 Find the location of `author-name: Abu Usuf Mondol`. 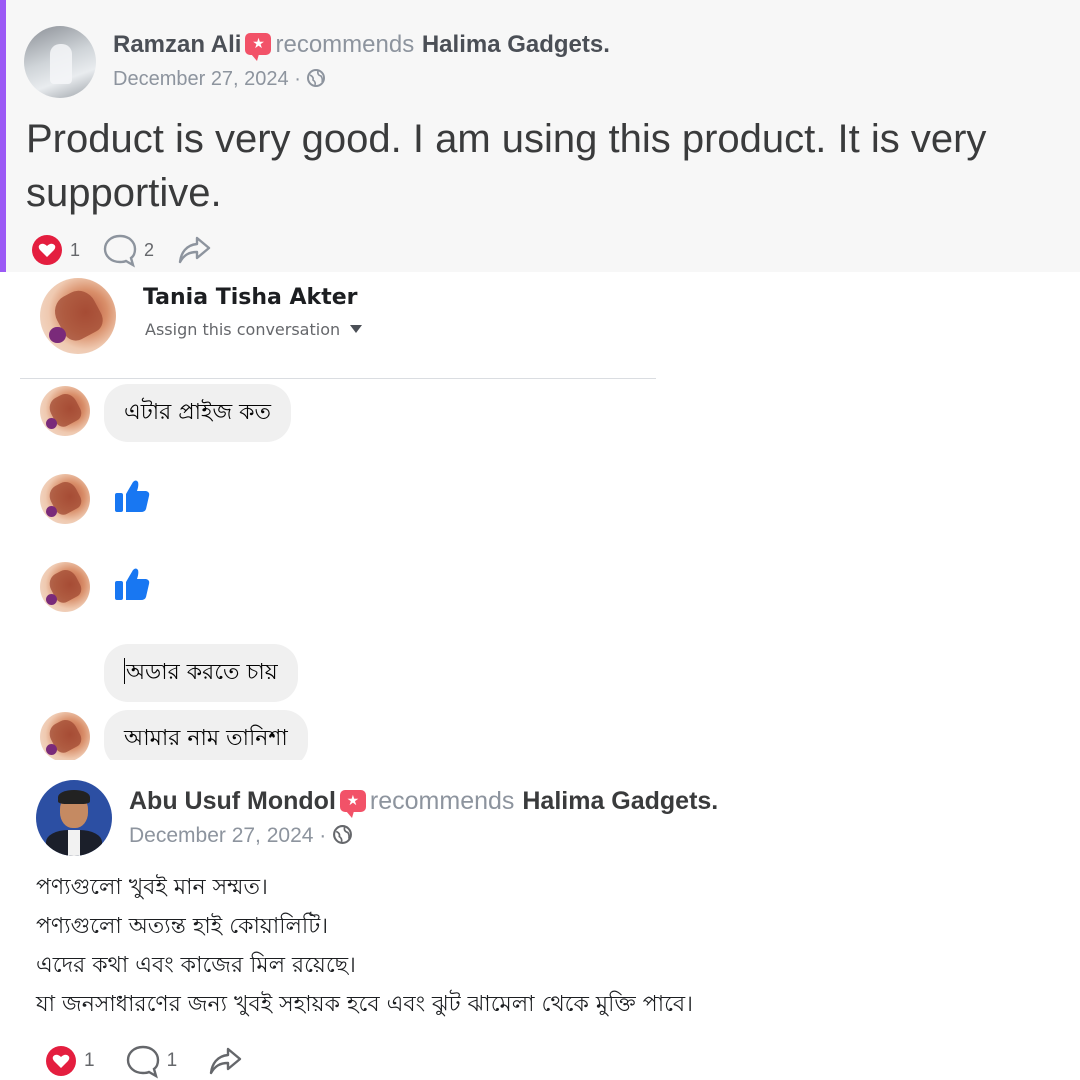

author-name: Abu Usuf Mondol is located at coordinates (232, 801).